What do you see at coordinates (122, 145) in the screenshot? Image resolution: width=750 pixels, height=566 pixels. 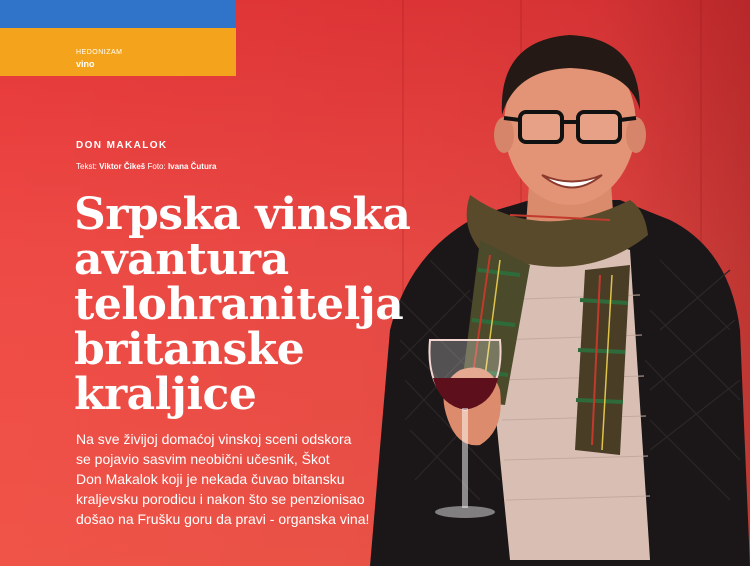 I see `article-kicker: DON MAKALOK` at bounding box center [122, 145].